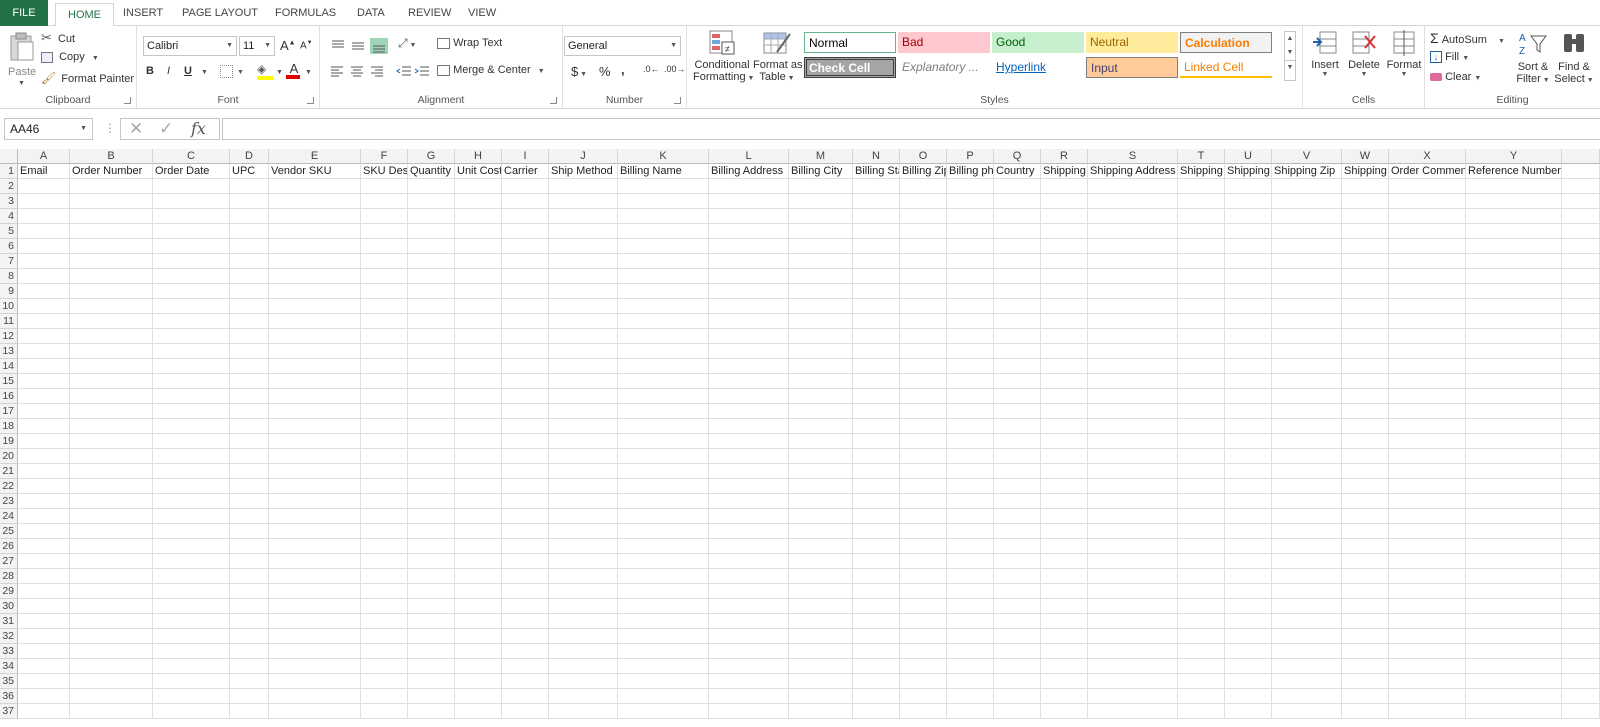  I want to click on cell-g16, so click(431, 396).